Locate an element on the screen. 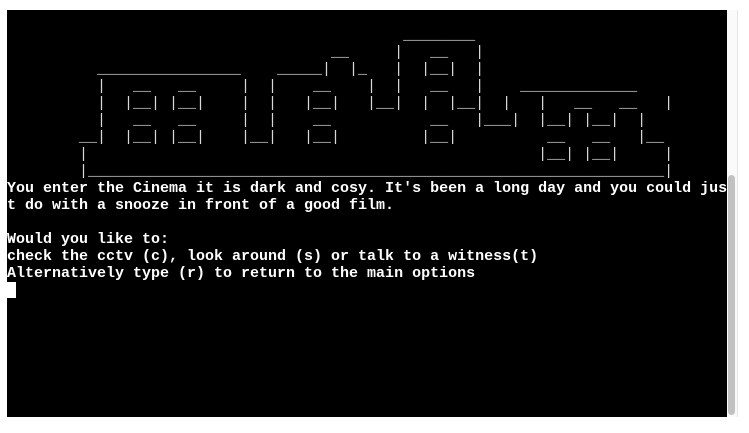 The image size is (749, 433). output-line: Would you like to: is located at coordinates (88, 239).